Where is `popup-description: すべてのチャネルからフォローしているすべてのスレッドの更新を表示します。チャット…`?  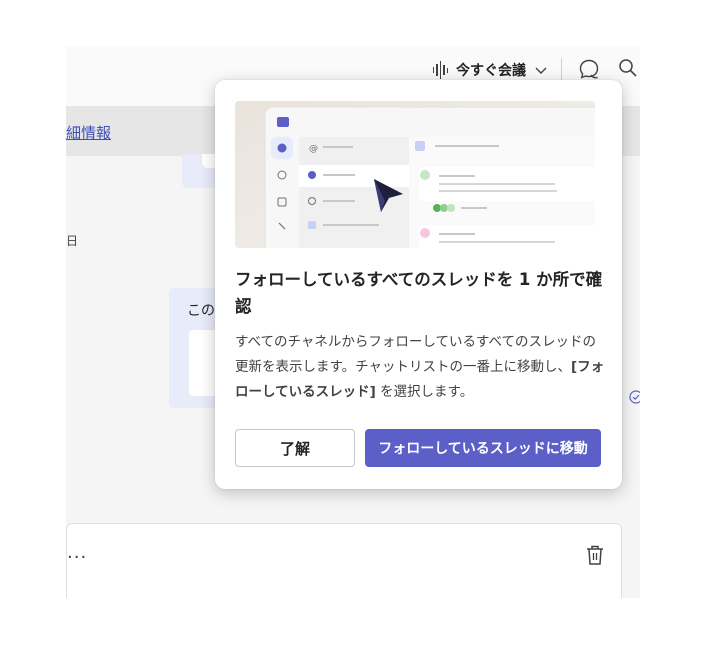
popup-description: すべてのチャネルからフォローしているすべてのスレッドの更新を表示します。チャット… is located at coordinates (420, 367).